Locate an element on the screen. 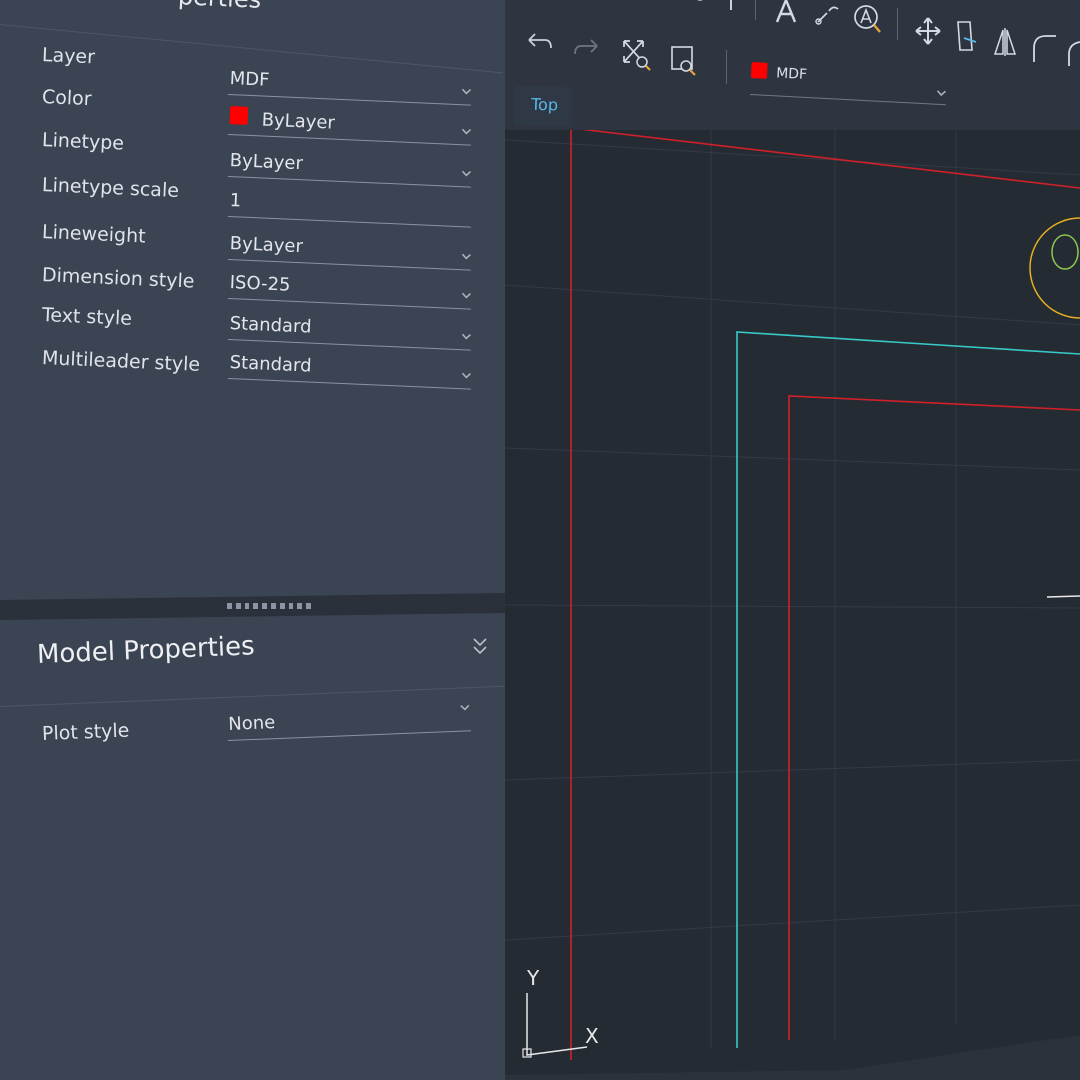  move-icon is located at coordinates (928, 31).